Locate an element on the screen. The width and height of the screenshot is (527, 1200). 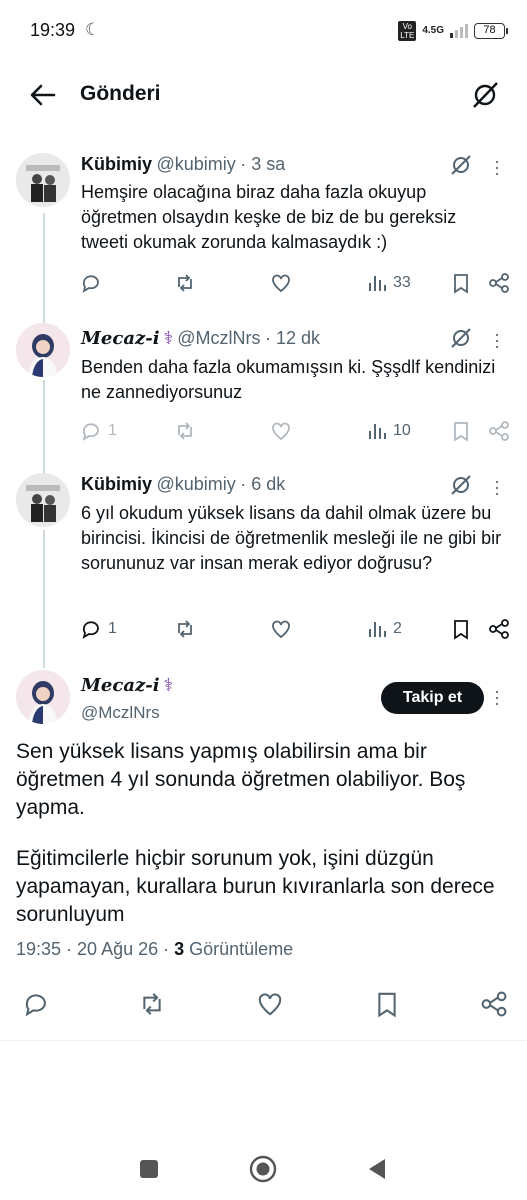
page-title: Gönderi is located at coordinates (120, 93).